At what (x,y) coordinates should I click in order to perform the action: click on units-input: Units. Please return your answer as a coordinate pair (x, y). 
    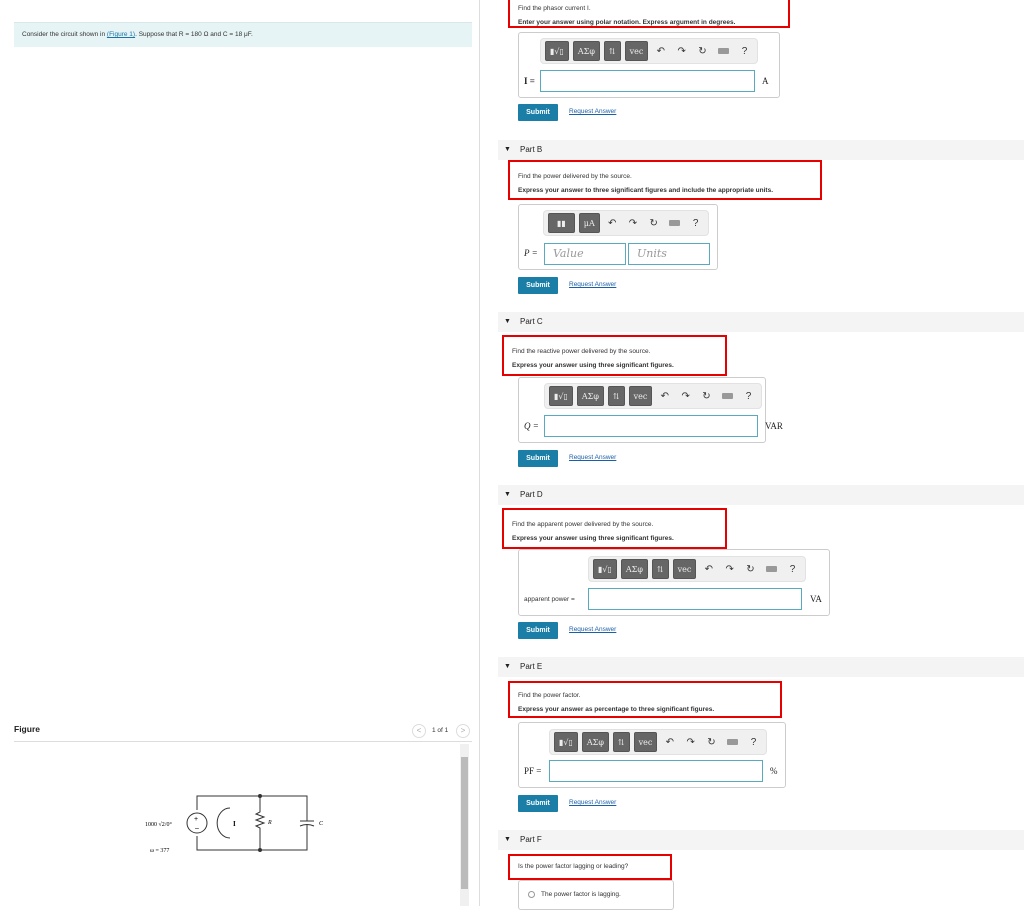
    Looking at the image, I should click on (669, 254).